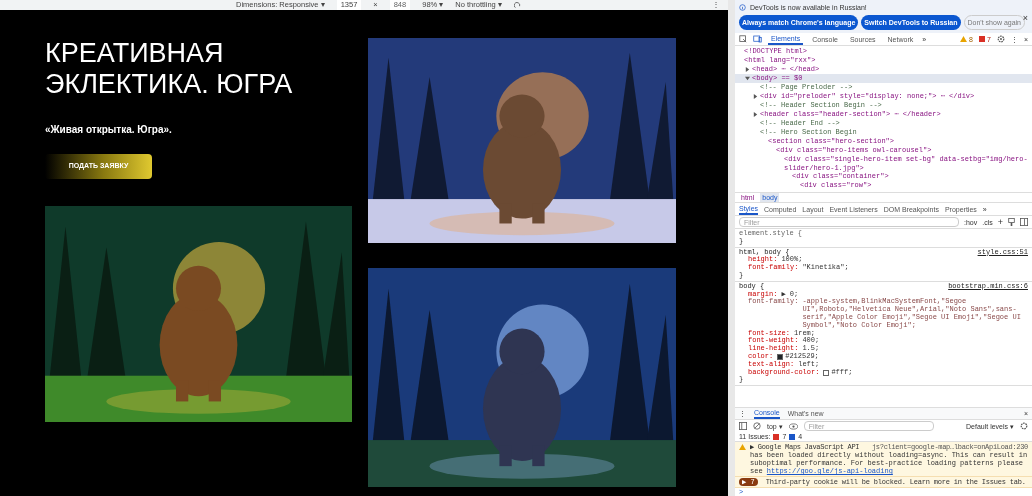 The image size is (1032, 496). What do you see at coordinates (731, 248) in the screenshot?
I see `split-handle` at bounding box center [731, 248].